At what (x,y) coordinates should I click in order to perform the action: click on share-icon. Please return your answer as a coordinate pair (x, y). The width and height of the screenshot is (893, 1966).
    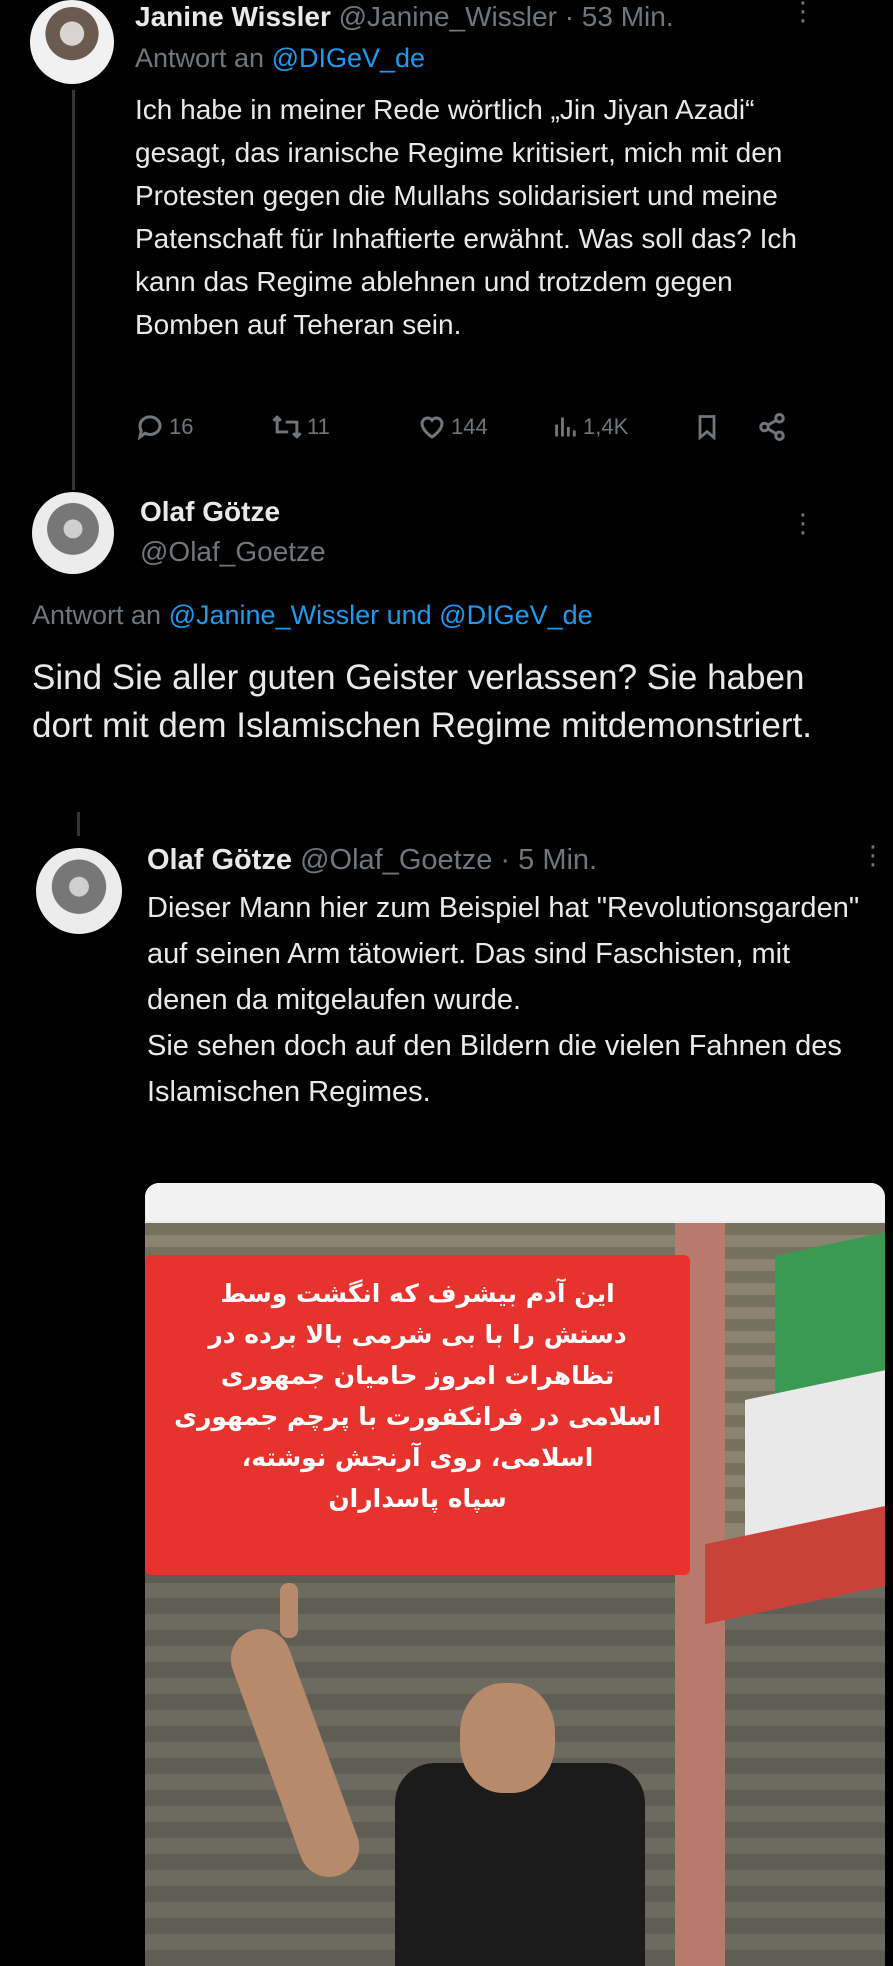
    Looking at the image, I should click on (772, 427).